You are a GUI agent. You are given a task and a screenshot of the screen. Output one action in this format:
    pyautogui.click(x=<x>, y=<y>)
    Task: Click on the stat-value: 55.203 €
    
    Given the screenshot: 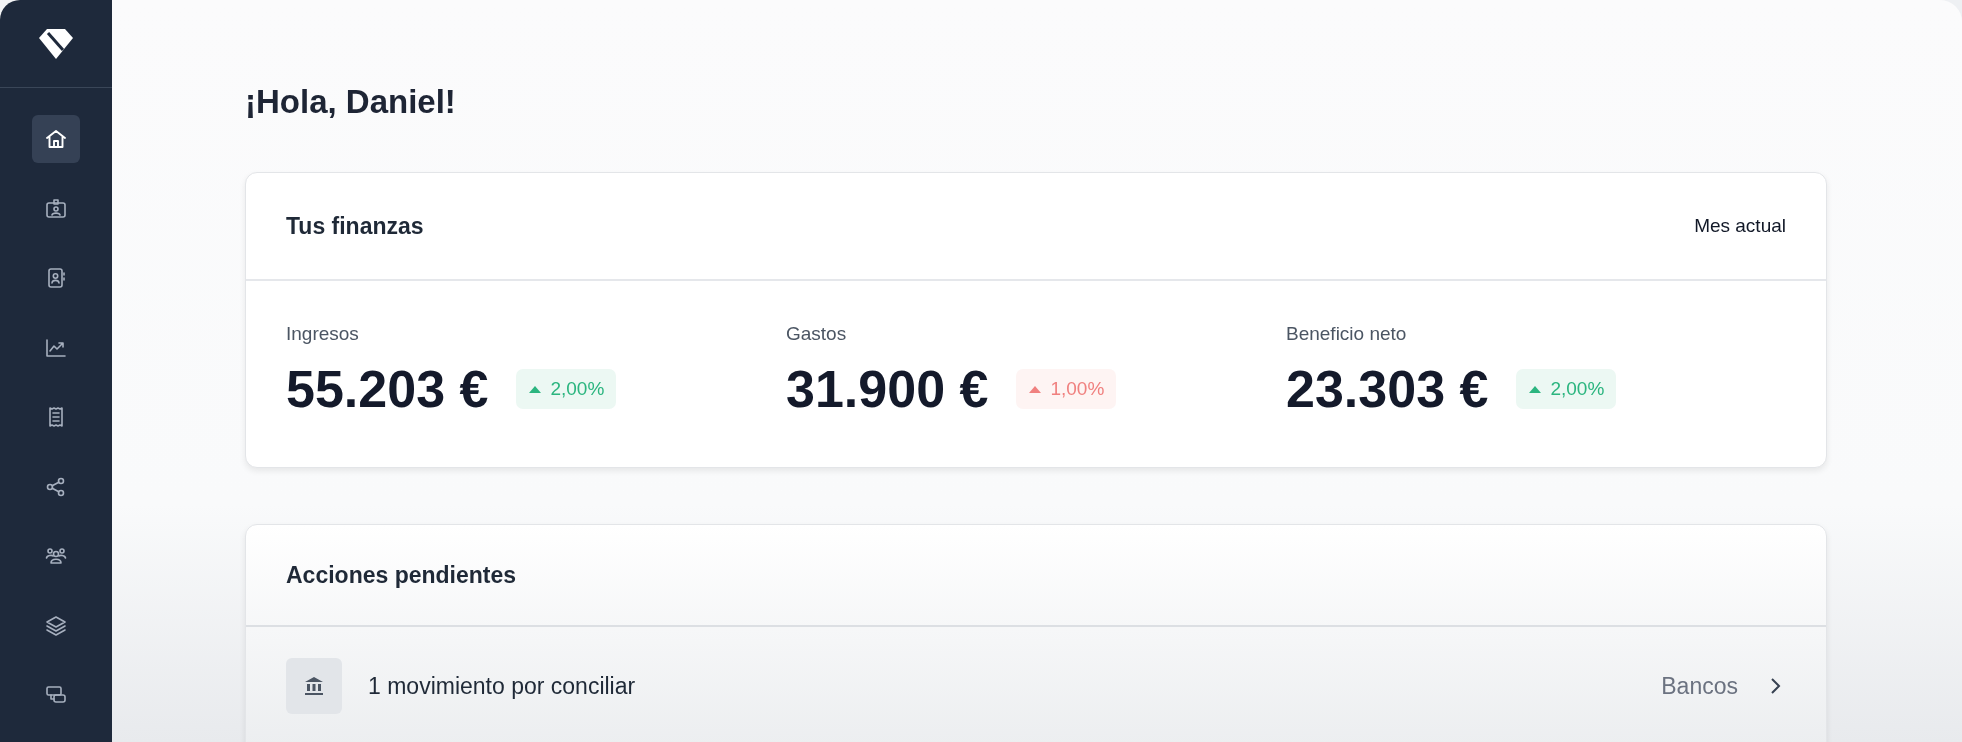 What is the action you would take?
    pyautogui.click(x=387, y=389)
    